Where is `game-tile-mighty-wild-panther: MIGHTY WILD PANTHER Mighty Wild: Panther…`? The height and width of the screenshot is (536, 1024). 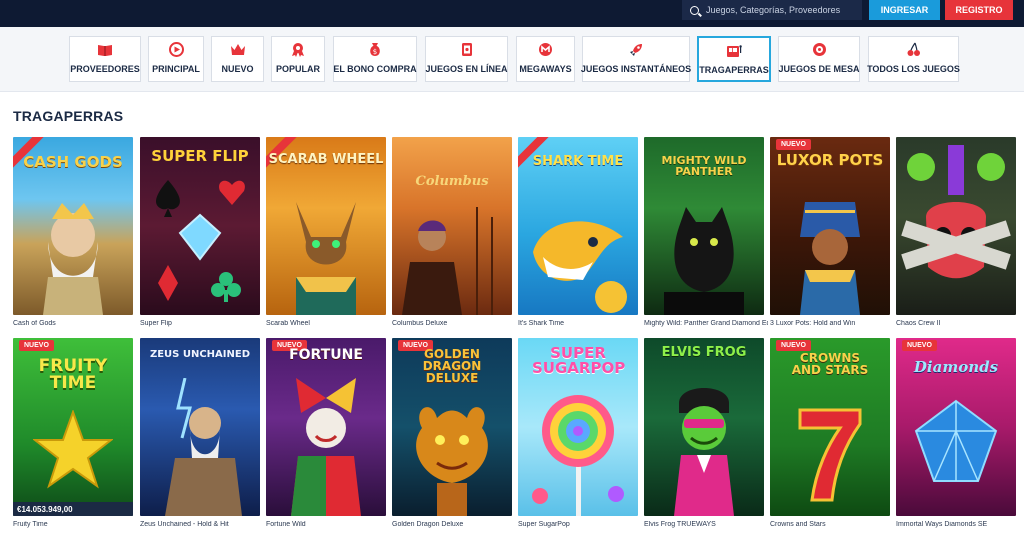
game-tile-mighty-wild-panther: MIGHTY WILD PANTHER Mighty Wild: Panther… is located at coordinates (706, 232).